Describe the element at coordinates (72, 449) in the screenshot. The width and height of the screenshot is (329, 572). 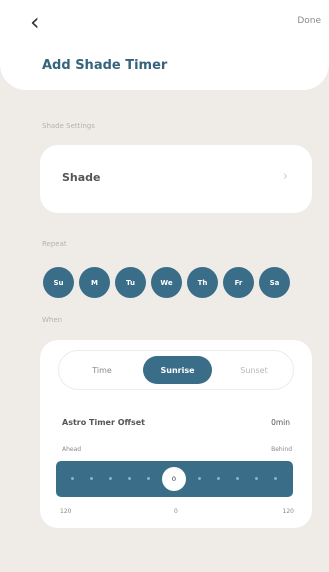
I see `ahead-label: Ahead` at that location.